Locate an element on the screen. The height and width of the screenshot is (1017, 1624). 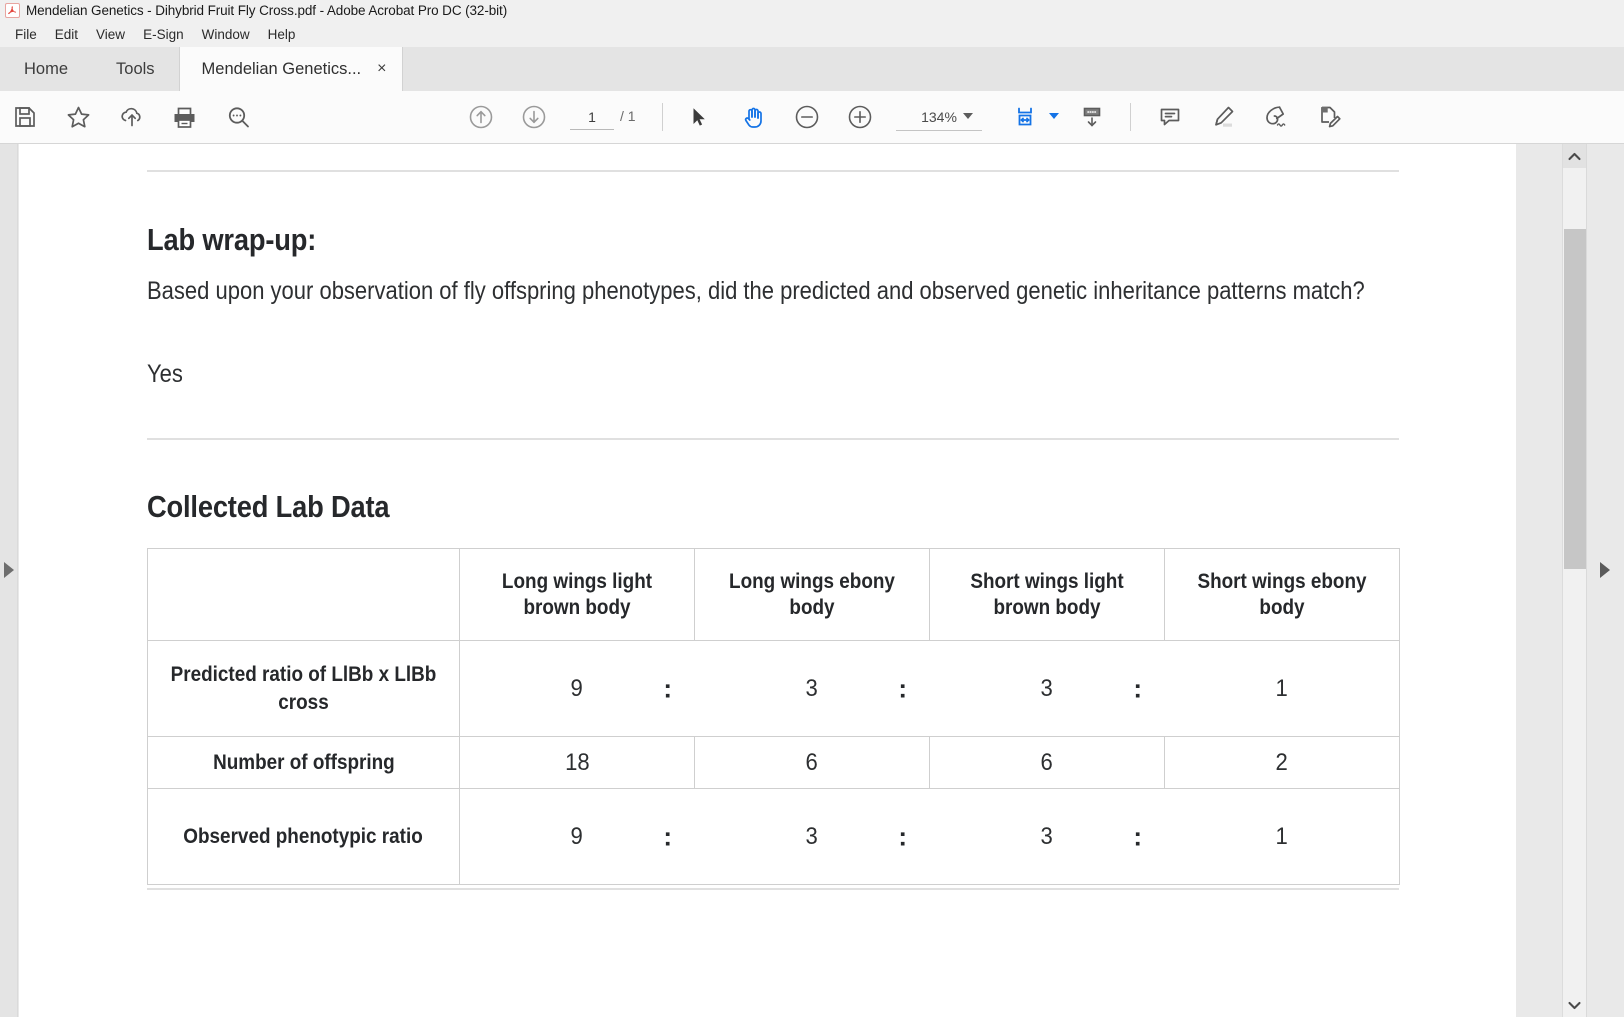
row-label-predicted-ratio: Predicted ratio of LlBb x LlBb cross is located at coordinates (303, 688).